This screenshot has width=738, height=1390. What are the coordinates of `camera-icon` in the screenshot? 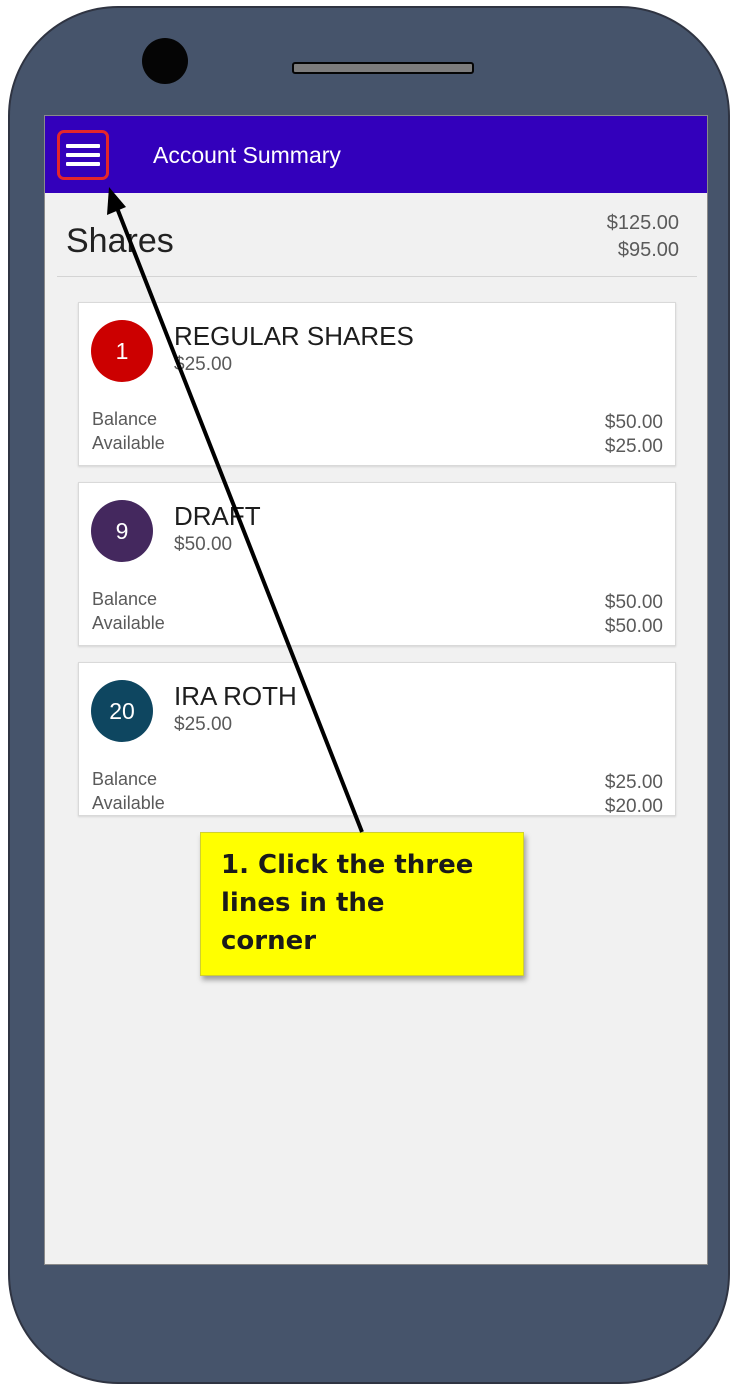 It's located at (165, 61).